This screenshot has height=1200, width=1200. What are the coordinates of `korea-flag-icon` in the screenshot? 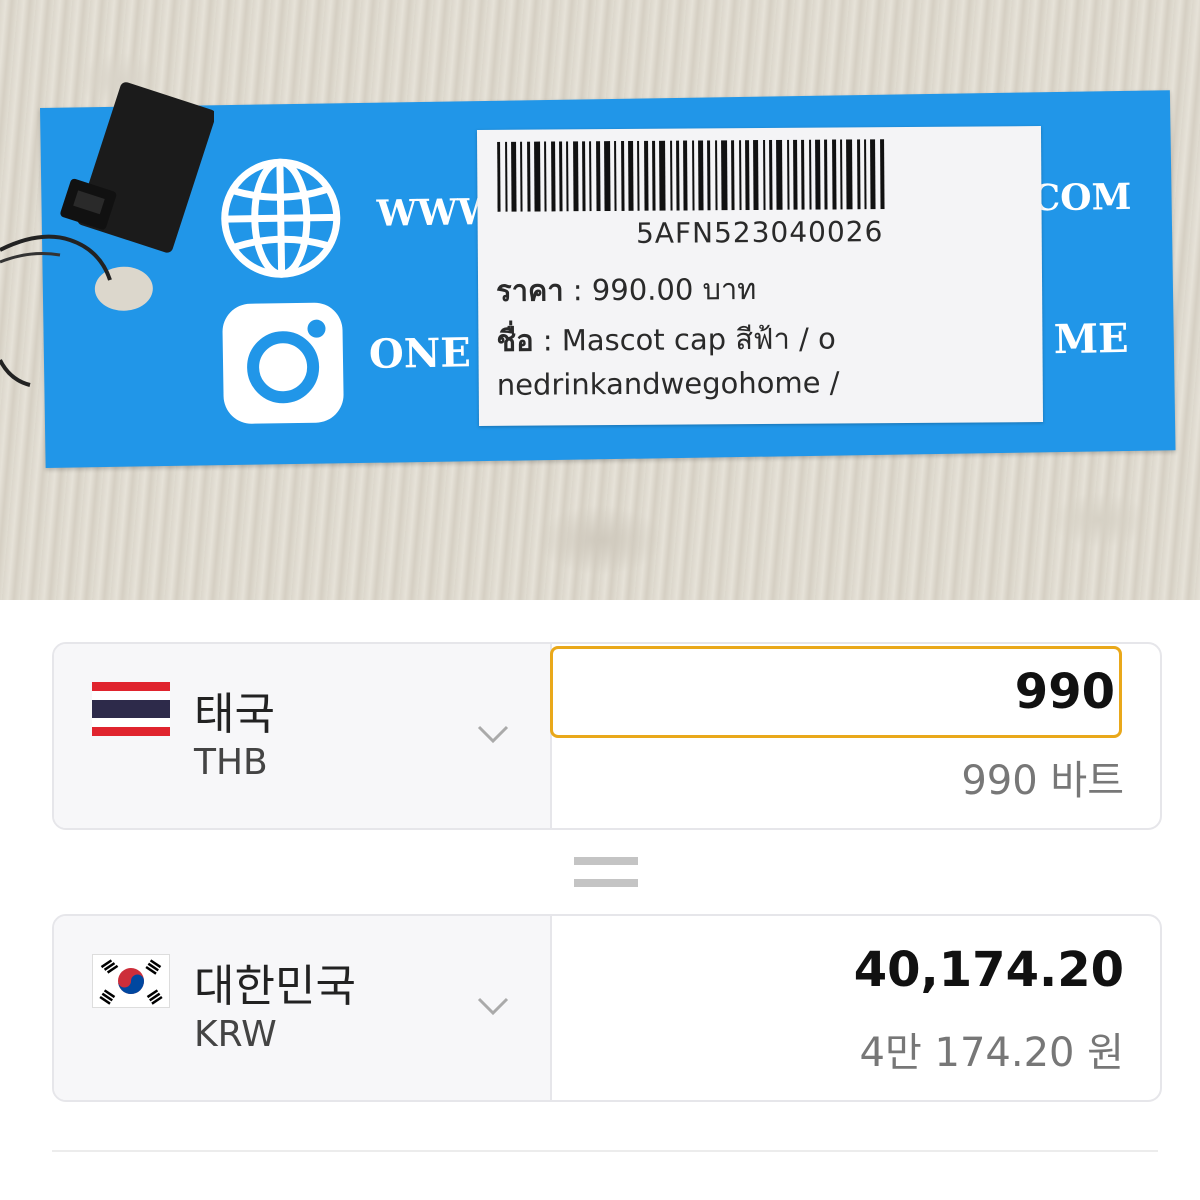 It's located at (131, 981).